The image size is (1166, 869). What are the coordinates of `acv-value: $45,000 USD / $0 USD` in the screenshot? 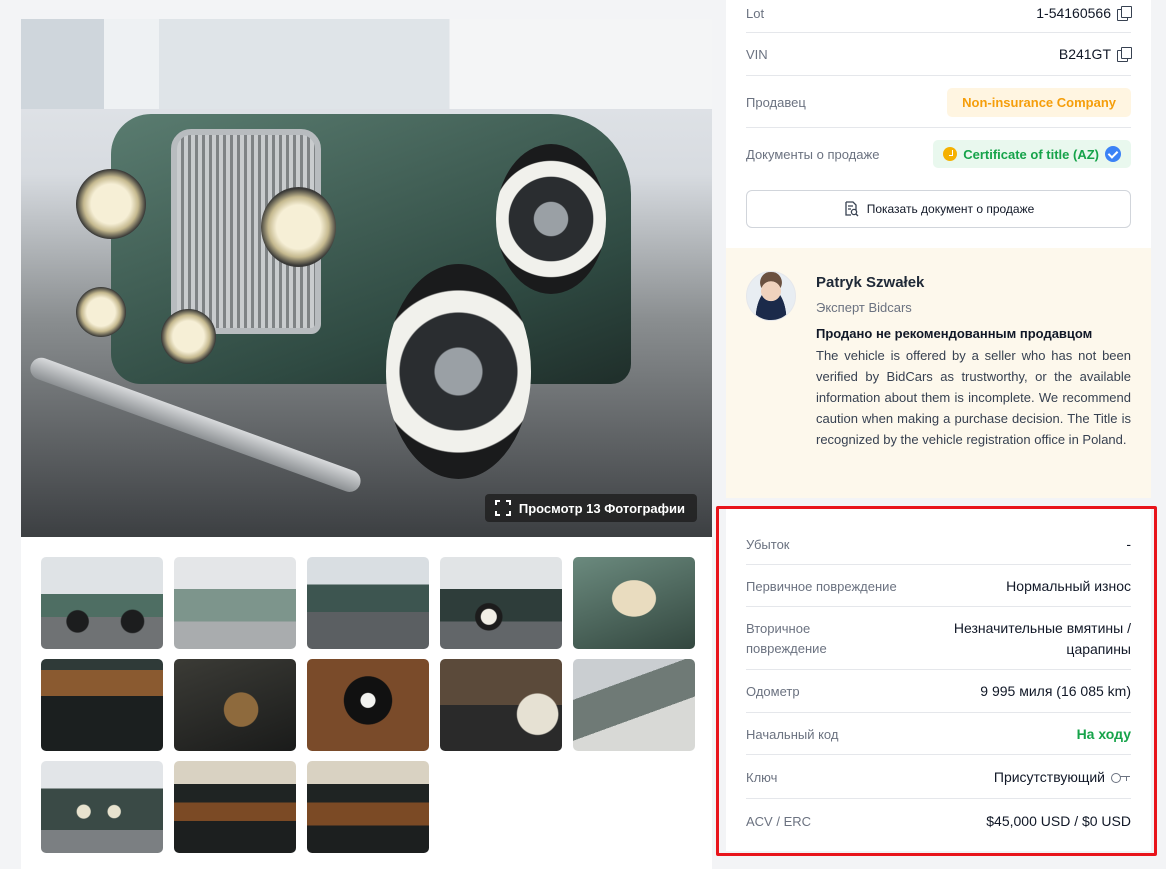 It's located at (1058, 821).